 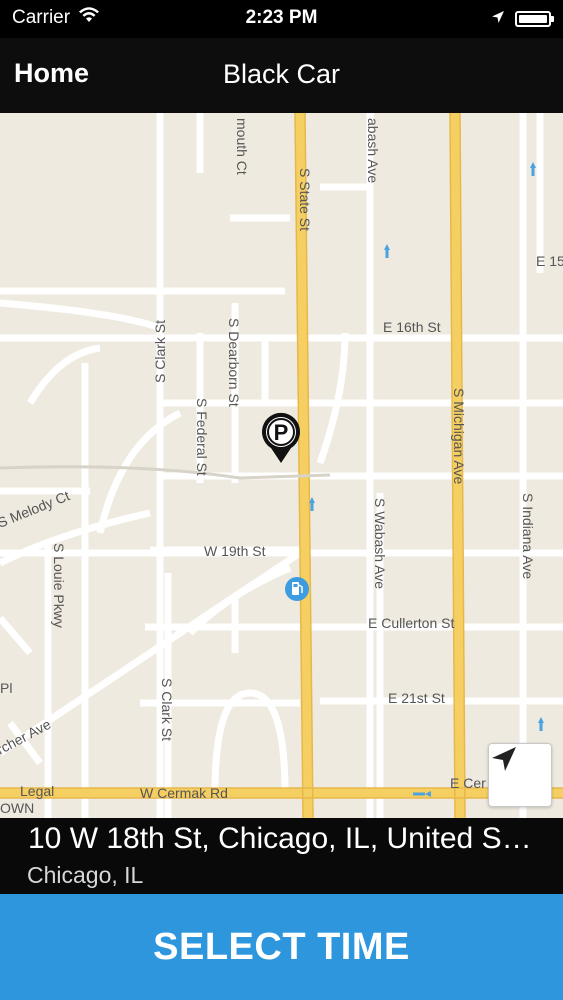 I want to click on navigation-bar: Home Black Car, so click(x=281, y=75).